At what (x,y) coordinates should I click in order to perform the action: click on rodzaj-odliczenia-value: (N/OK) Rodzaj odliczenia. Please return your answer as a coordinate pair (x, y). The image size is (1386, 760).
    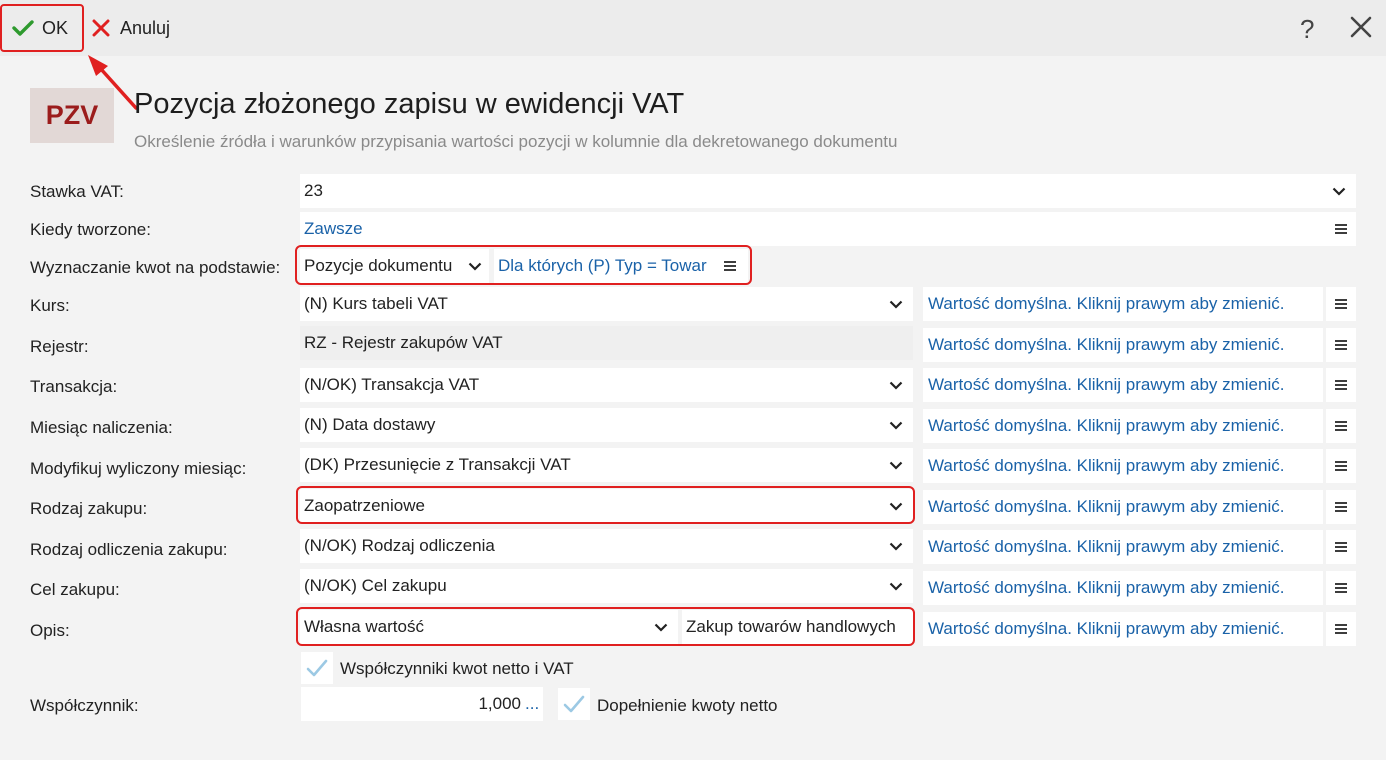
    Looking at the image, I should click on (399, 545).